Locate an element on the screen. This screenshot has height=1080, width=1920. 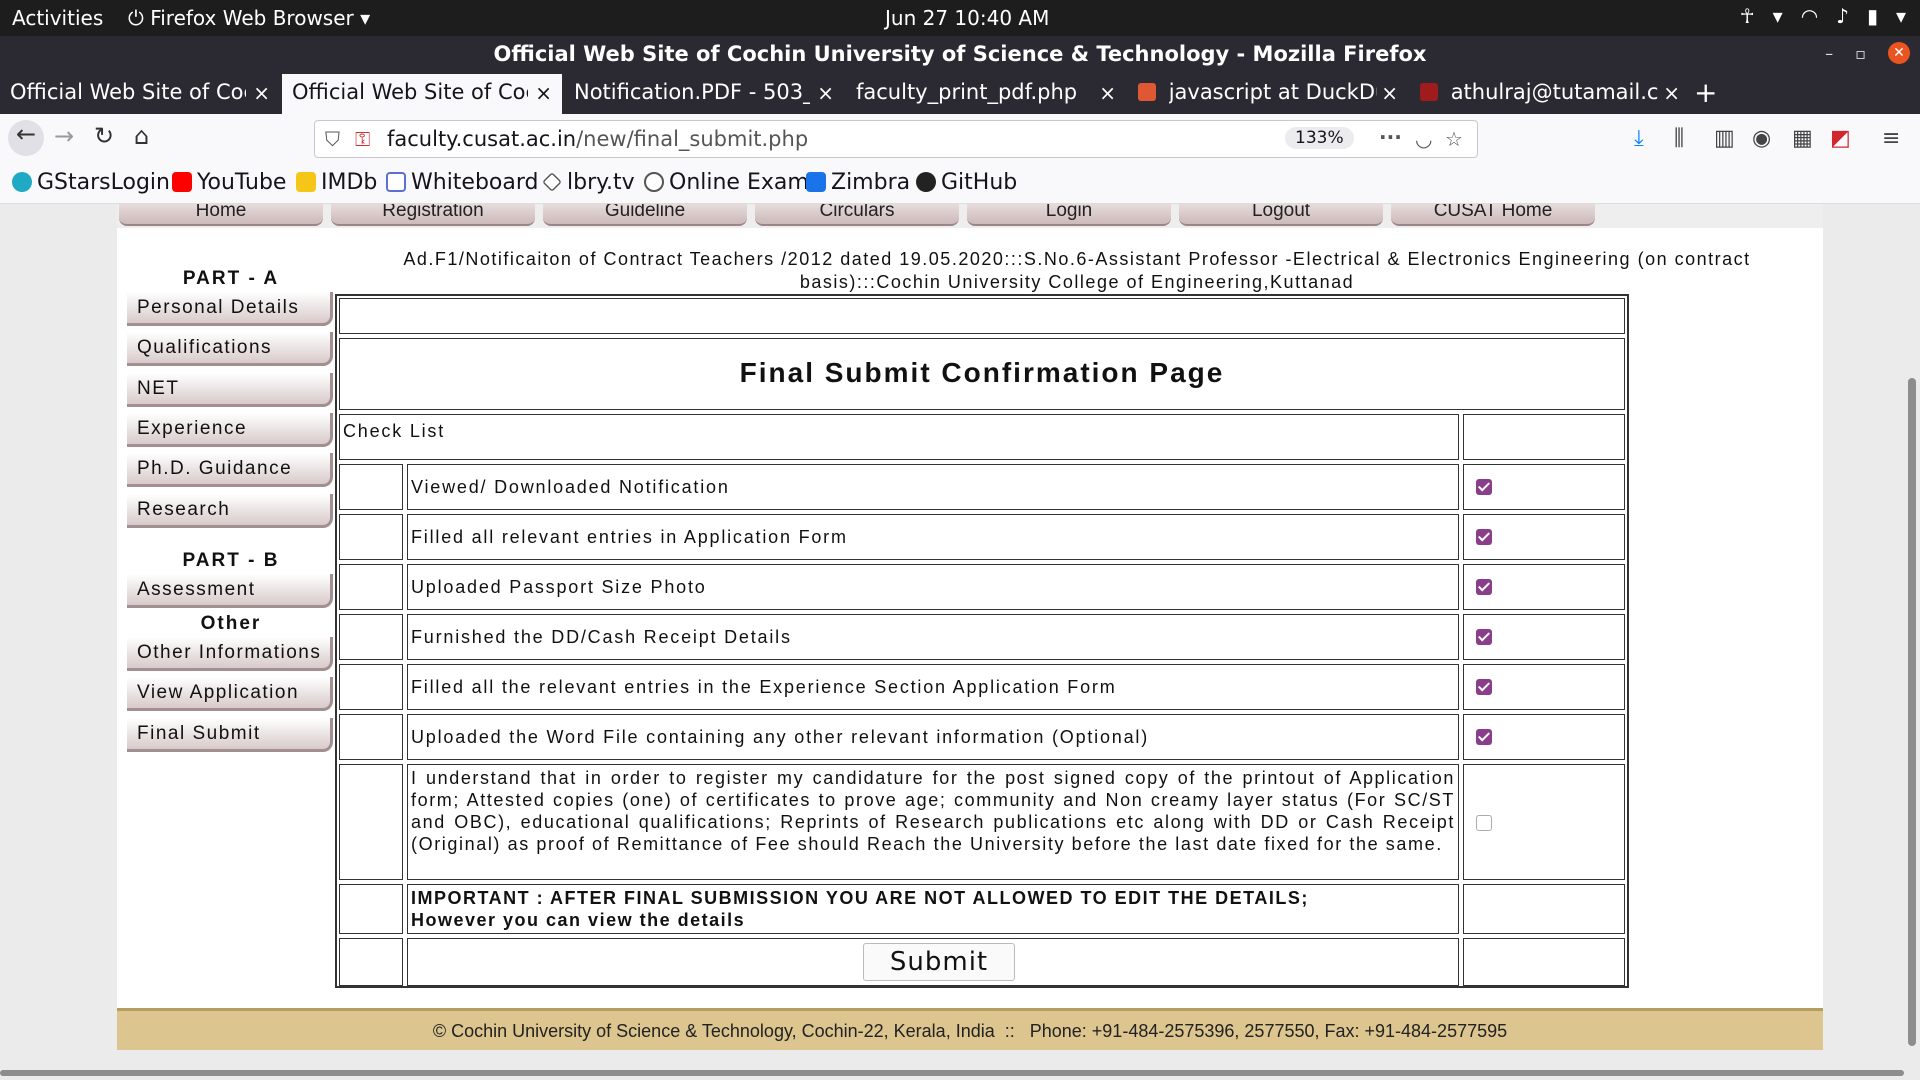
minimize-icon: – is located at coordinates (1829, 53).